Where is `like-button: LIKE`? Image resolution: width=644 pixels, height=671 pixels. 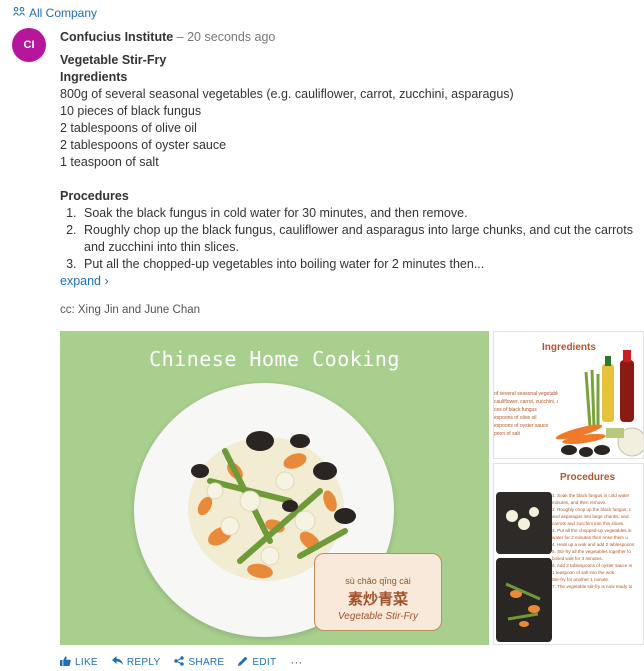
like-button: LIKE is located at coordinates (79, 662).